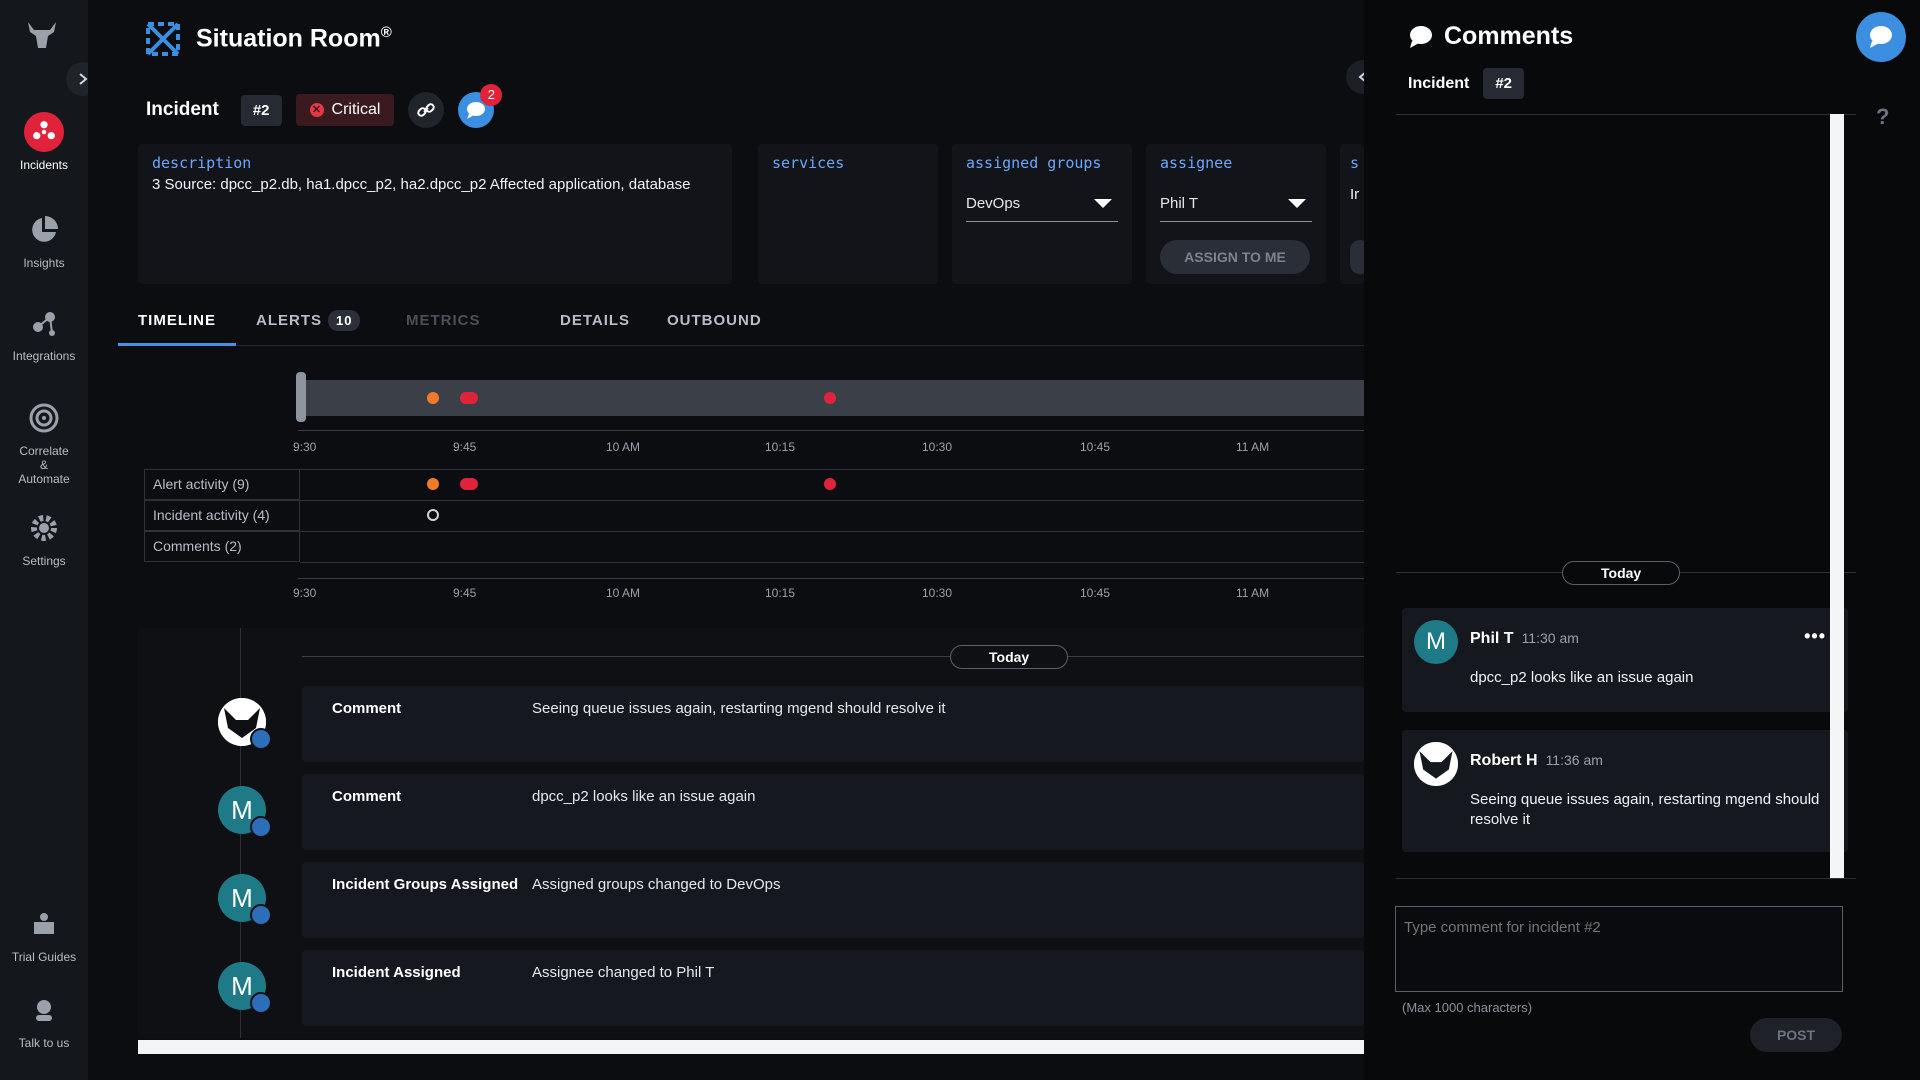 This screenshot has width=1920, height=1080. I want to click on feed-item-text: Assignee changed to Phil T, so click(623, 972).